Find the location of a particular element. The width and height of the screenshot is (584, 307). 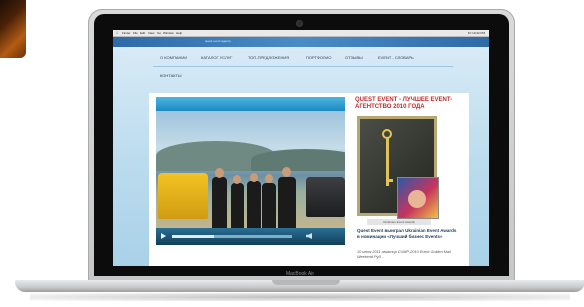

nav-reviews: ОТЗЫВЫ is located at coordinates (354, 57).